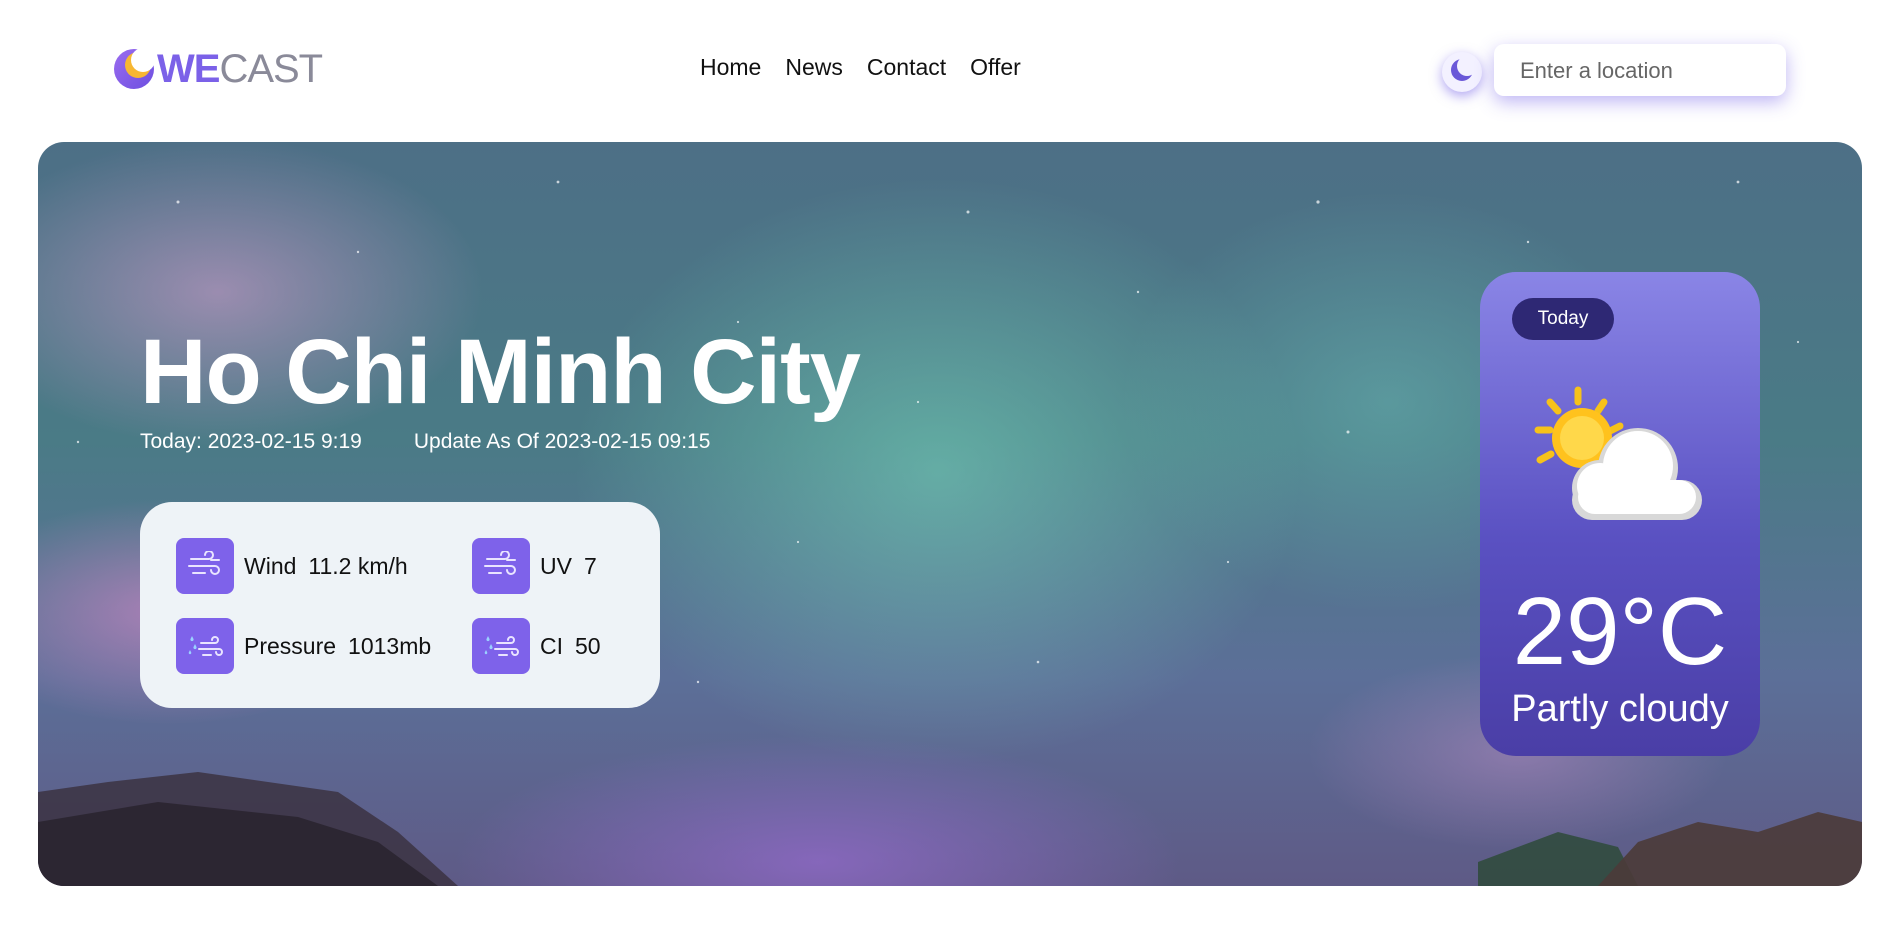 This screenshot has height=926, width=1898. I want to click on stat-wind: Wind 11.2 km/h, so click(292, 566).